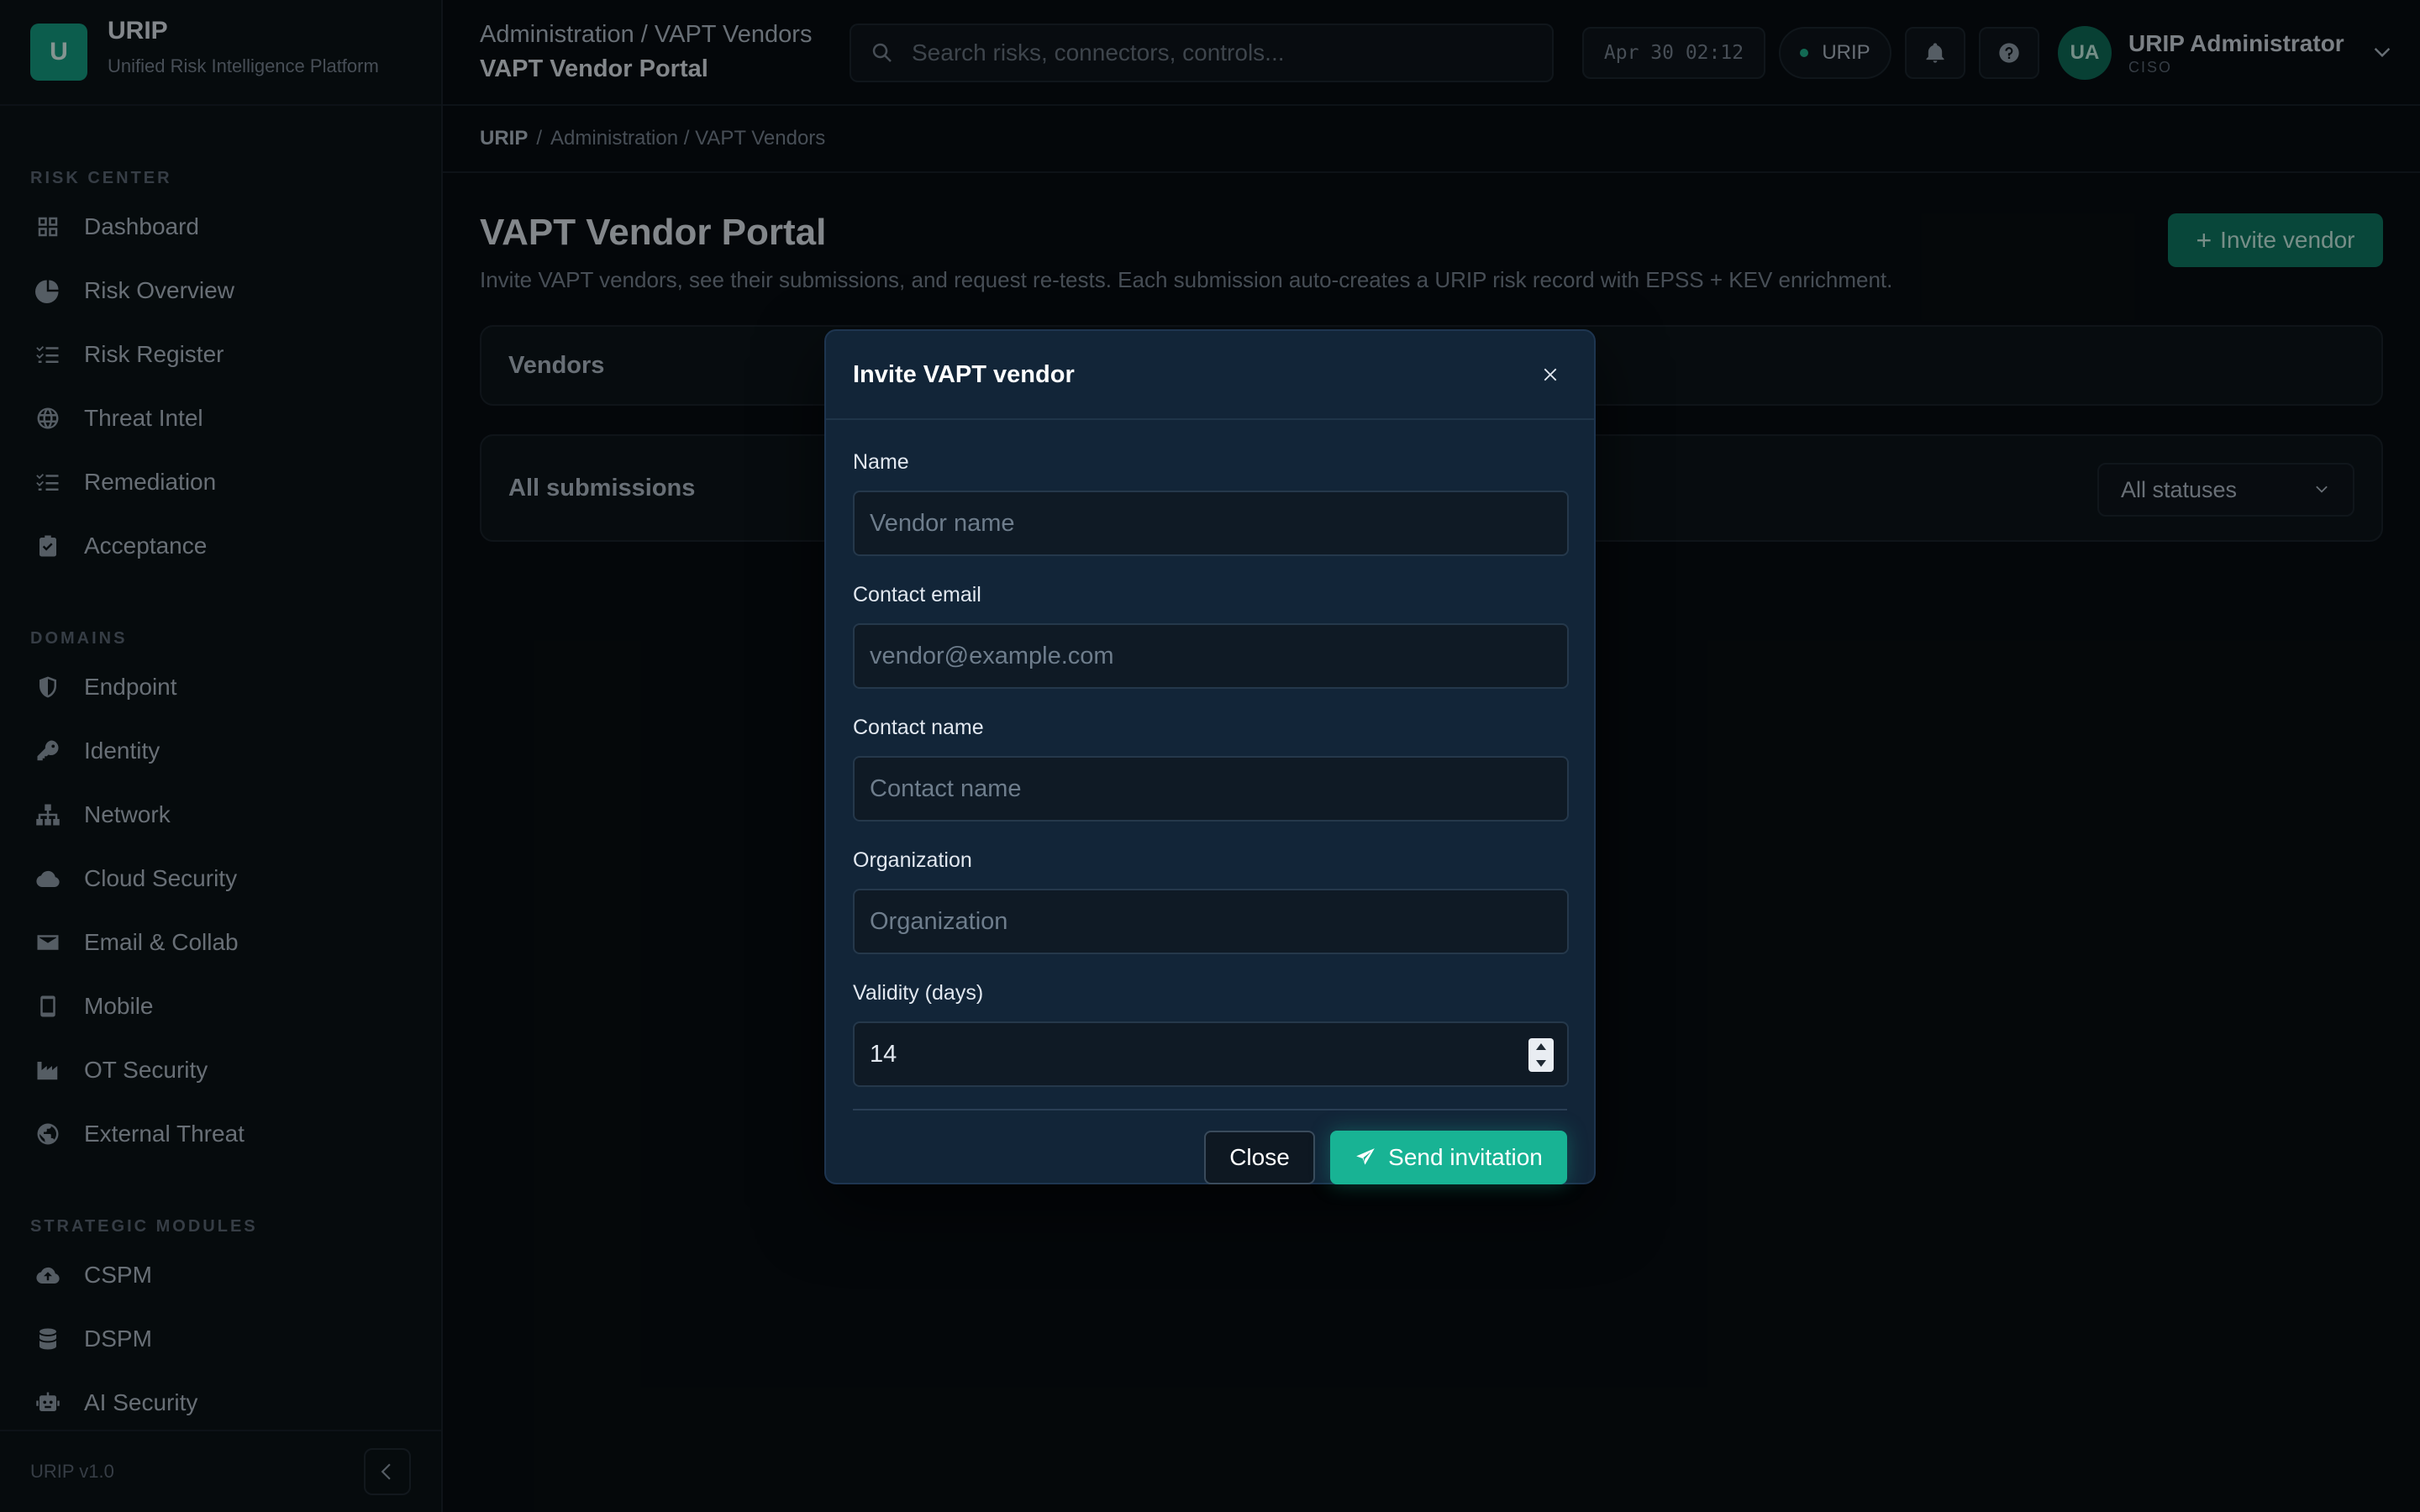  What do you see at coordinates (881, 462) in the screenshot?
I see `name-label: Name` at bounding box center [881, 462].